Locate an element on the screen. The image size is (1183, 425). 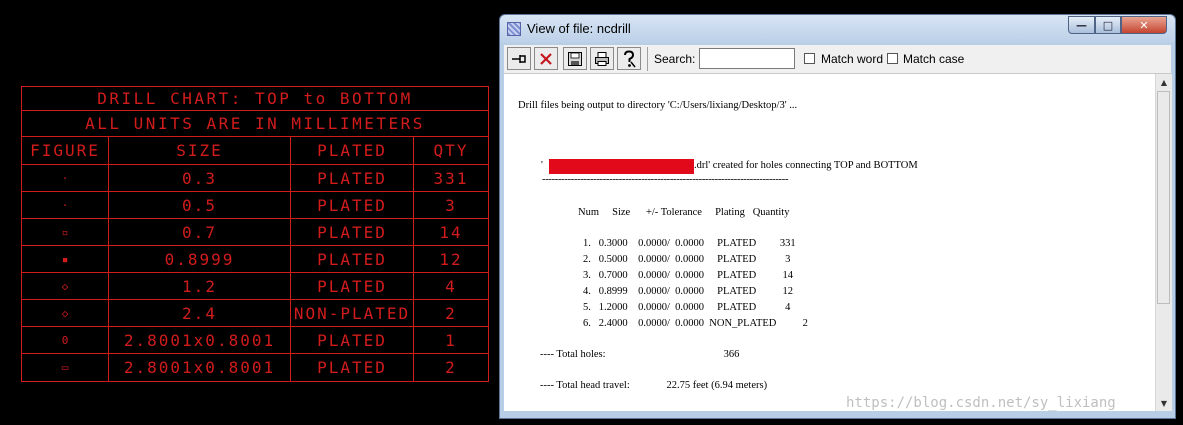
scroll-down-icon: ▼ is located at coordinates (1164, 403).